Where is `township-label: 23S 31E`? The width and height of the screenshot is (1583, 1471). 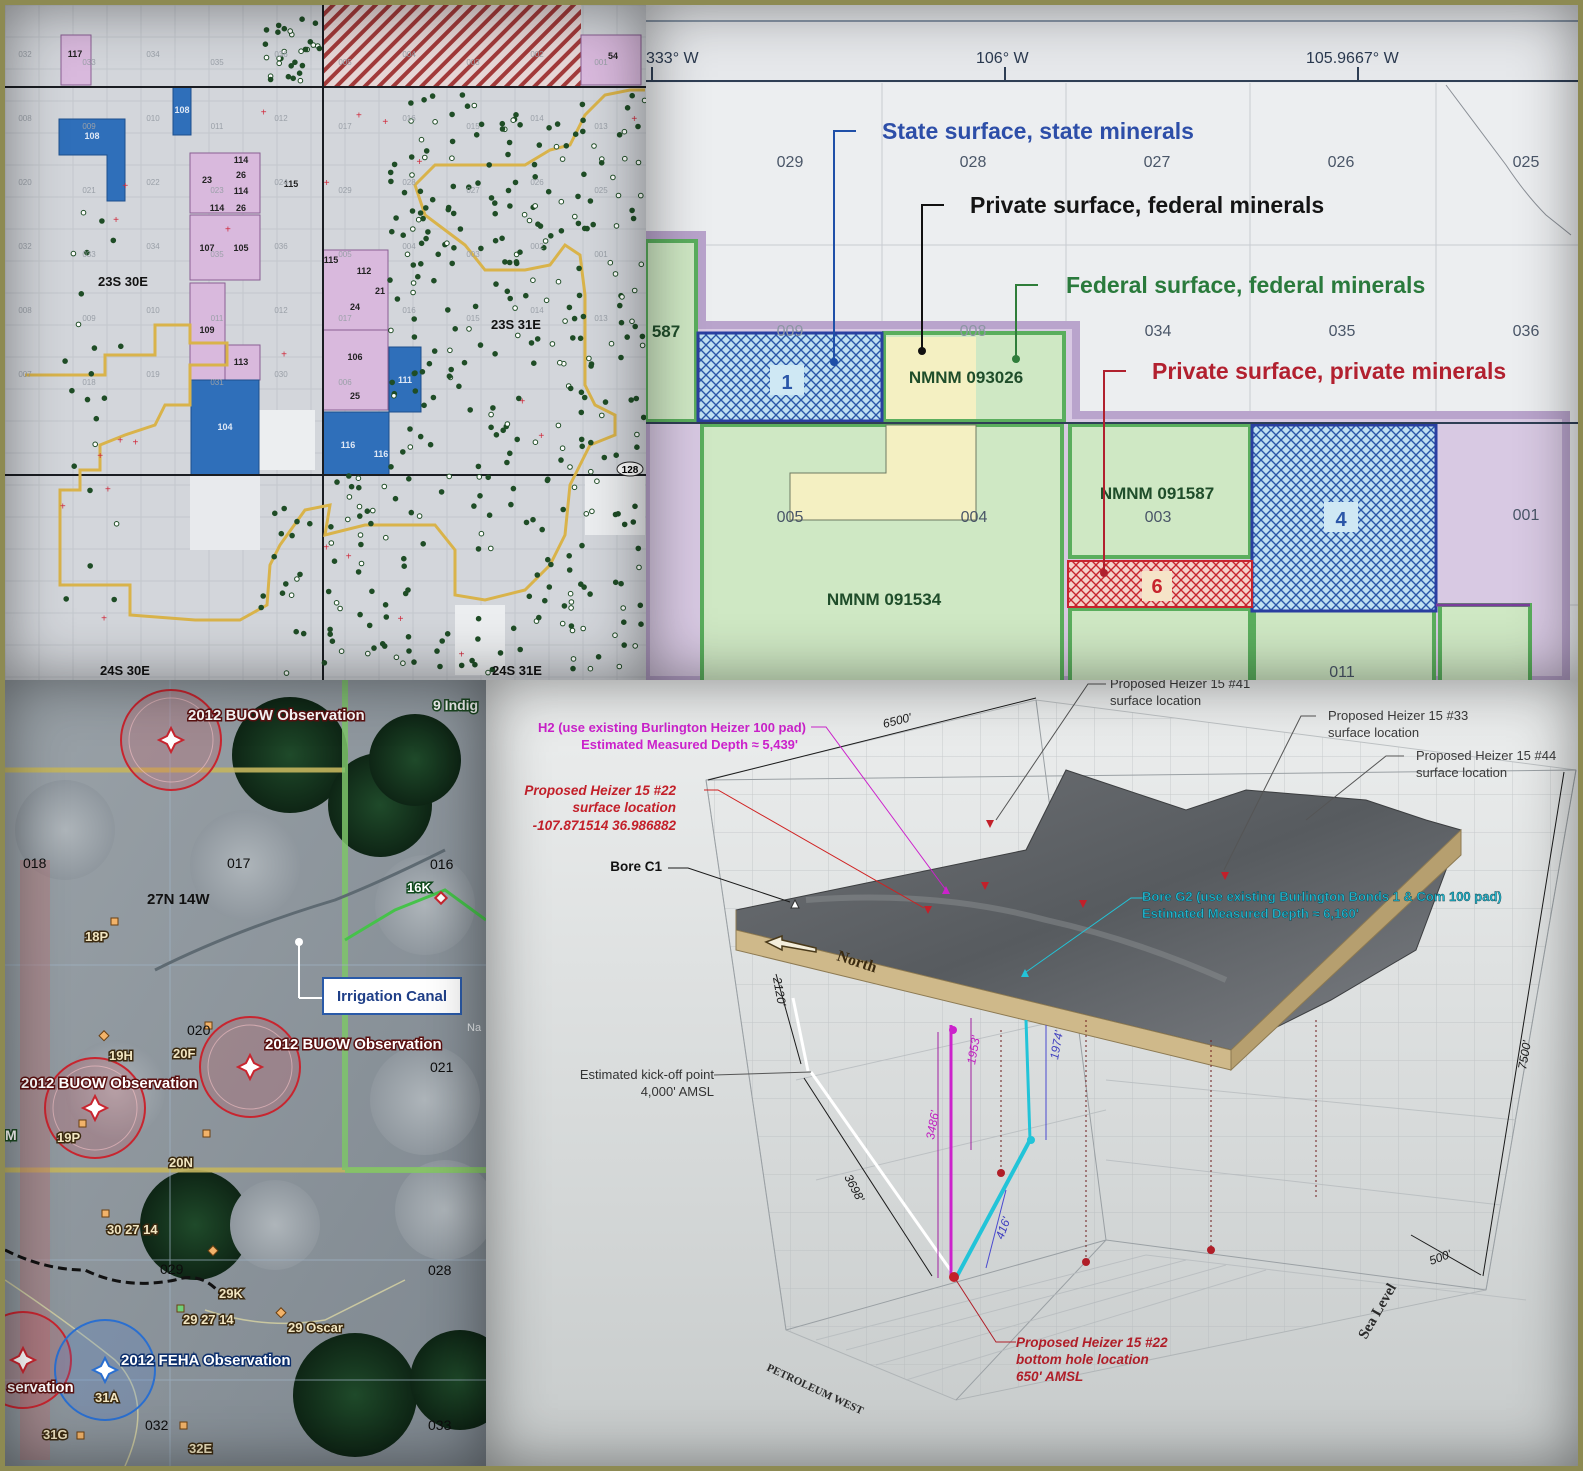
township-label: 23S 31E is located at coordinates (516, 324).